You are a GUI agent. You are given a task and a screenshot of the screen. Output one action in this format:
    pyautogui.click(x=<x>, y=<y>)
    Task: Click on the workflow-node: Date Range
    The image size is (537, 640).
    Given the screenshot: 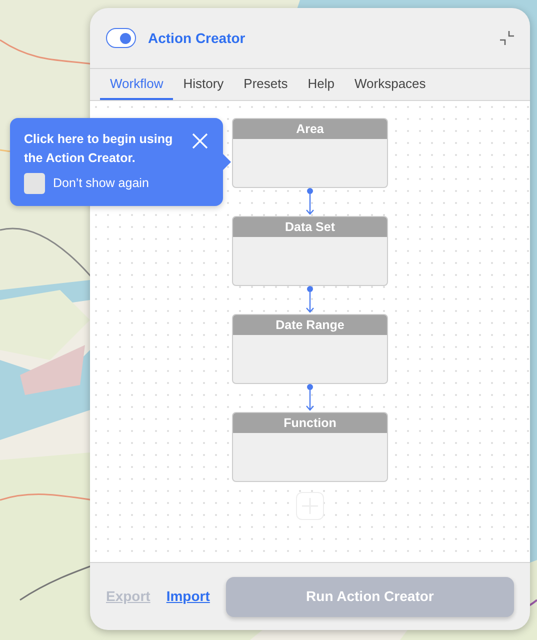 What is the action you would take?
    pyautogui.click(x=310, y=349)
    